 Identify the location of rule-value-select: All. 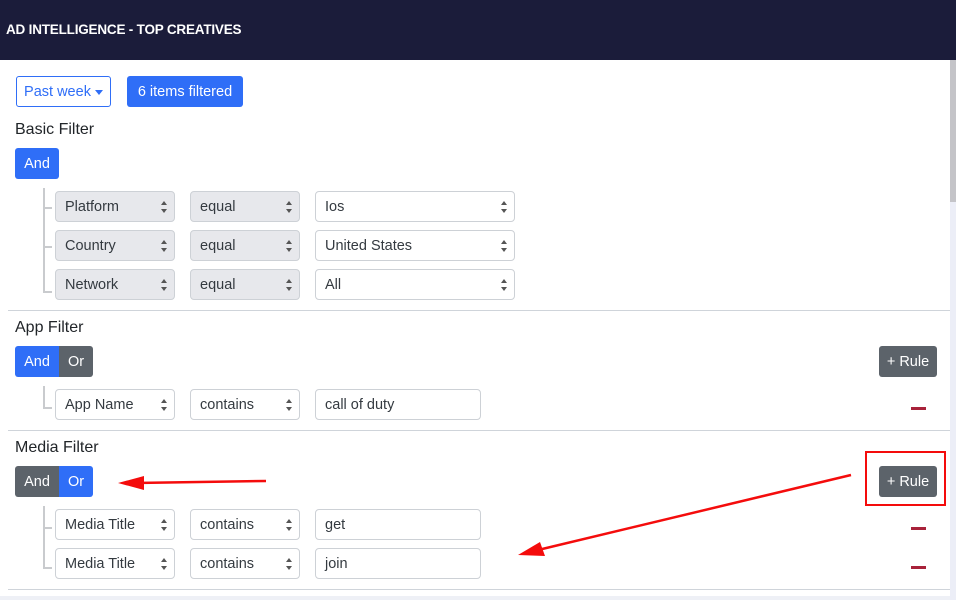
(415, 284).